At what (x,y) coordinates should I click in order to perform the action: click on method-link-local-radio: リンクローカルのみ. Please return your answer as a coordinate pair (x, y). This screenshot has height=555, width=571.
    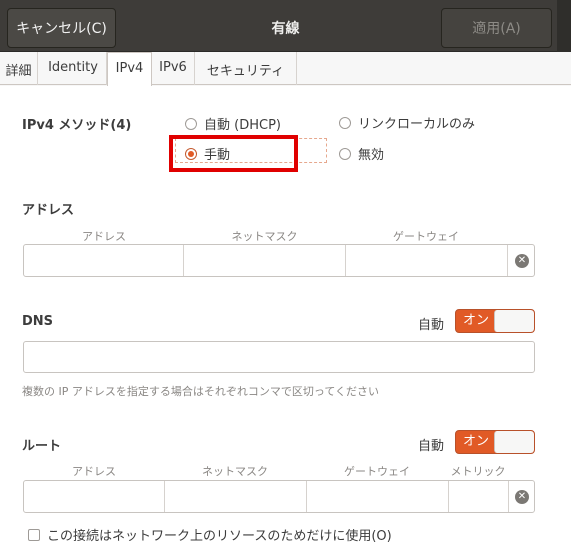
    Looking at the image, I should click on (407, 122).